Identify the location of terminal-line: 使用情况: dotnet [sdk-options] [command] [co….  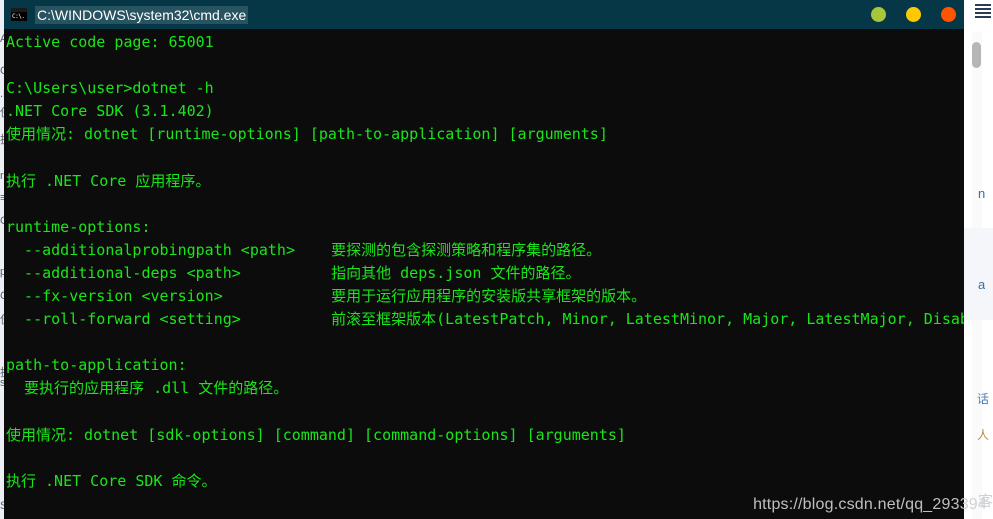
(316, 434).